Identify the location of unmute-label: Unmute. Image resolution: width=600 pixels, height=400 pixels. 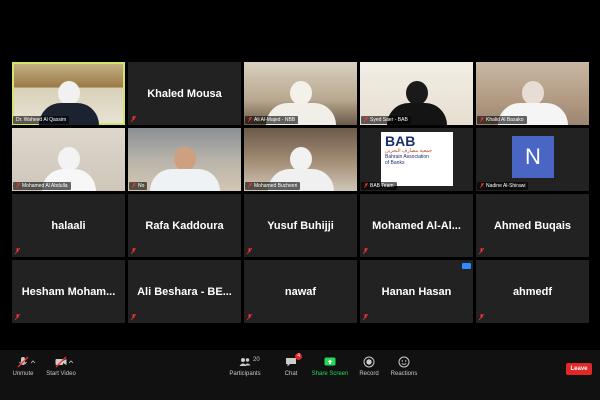
(23, 374).